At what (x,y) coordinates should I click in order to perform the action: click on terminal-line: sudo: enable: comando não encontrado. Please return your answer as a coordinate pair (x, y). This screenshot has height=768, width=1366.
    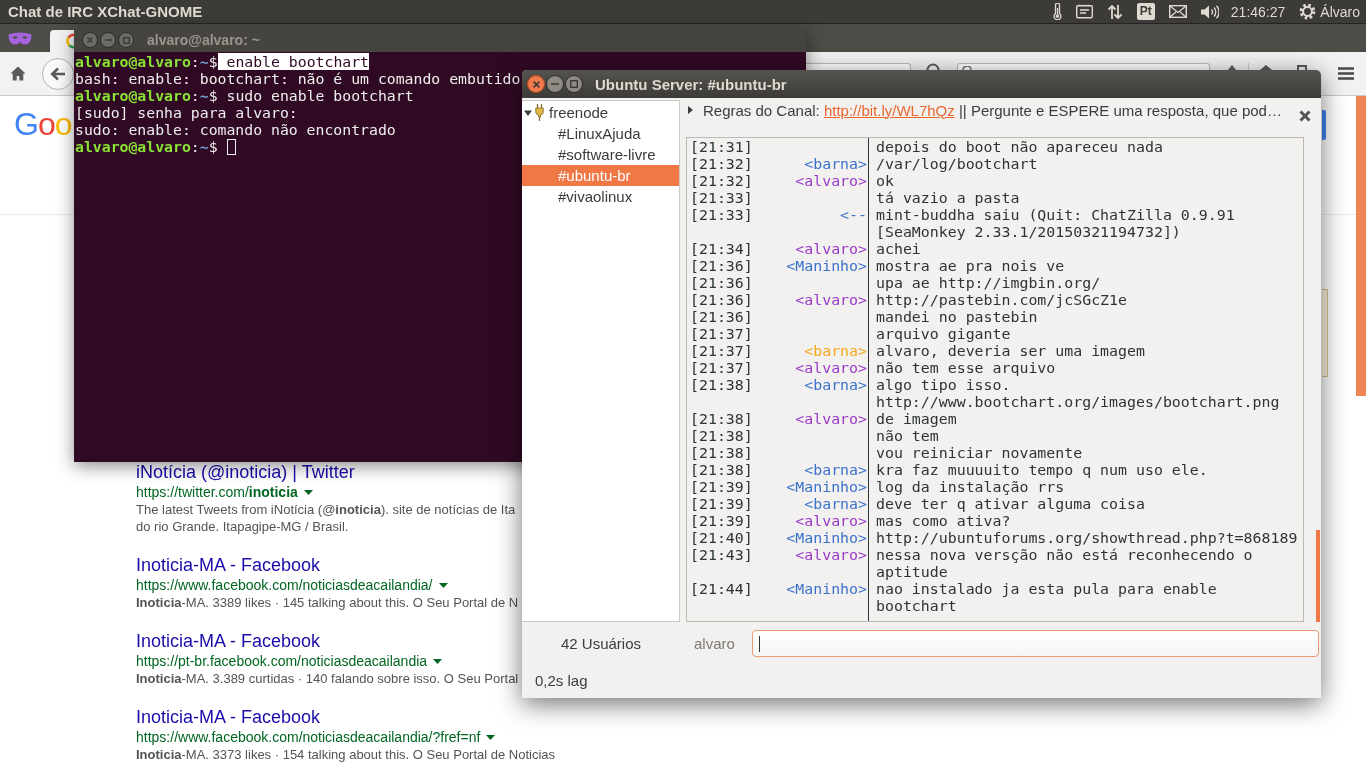
    Looking at the image, I should click on (235, 129).